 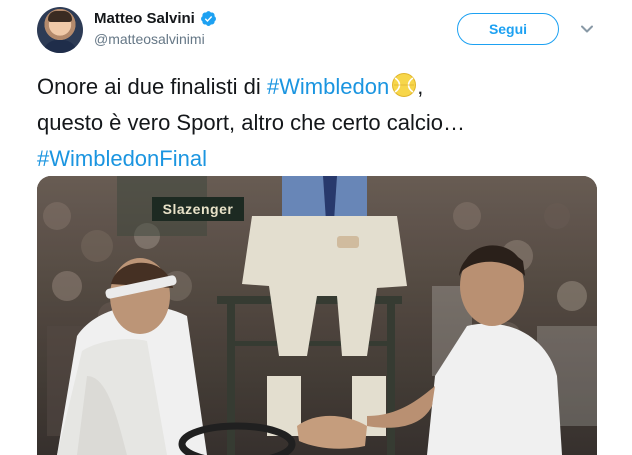 I want to click on tweet-line-1: Onore ai due finalisti di #Wimbledon ,, so click(x=317, y=87).